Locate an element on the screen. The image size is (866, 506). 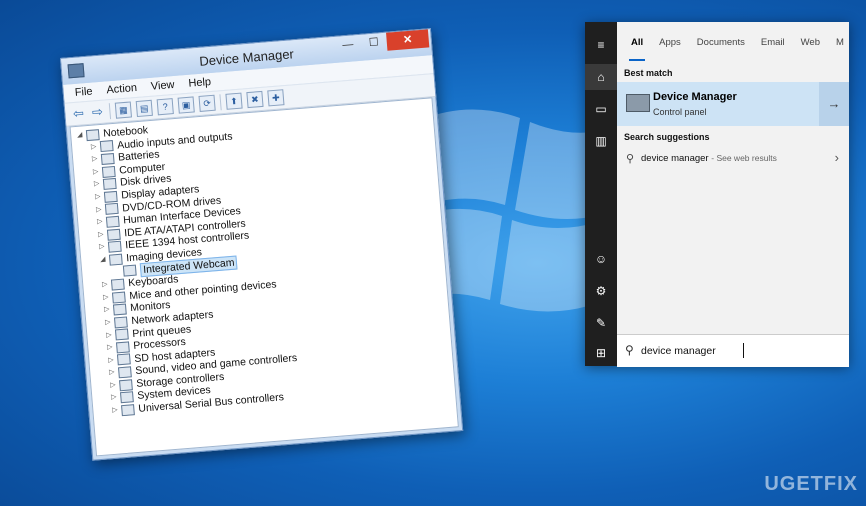
show-hide-tree-icon: ▤ is located at coordinates (144, 108).